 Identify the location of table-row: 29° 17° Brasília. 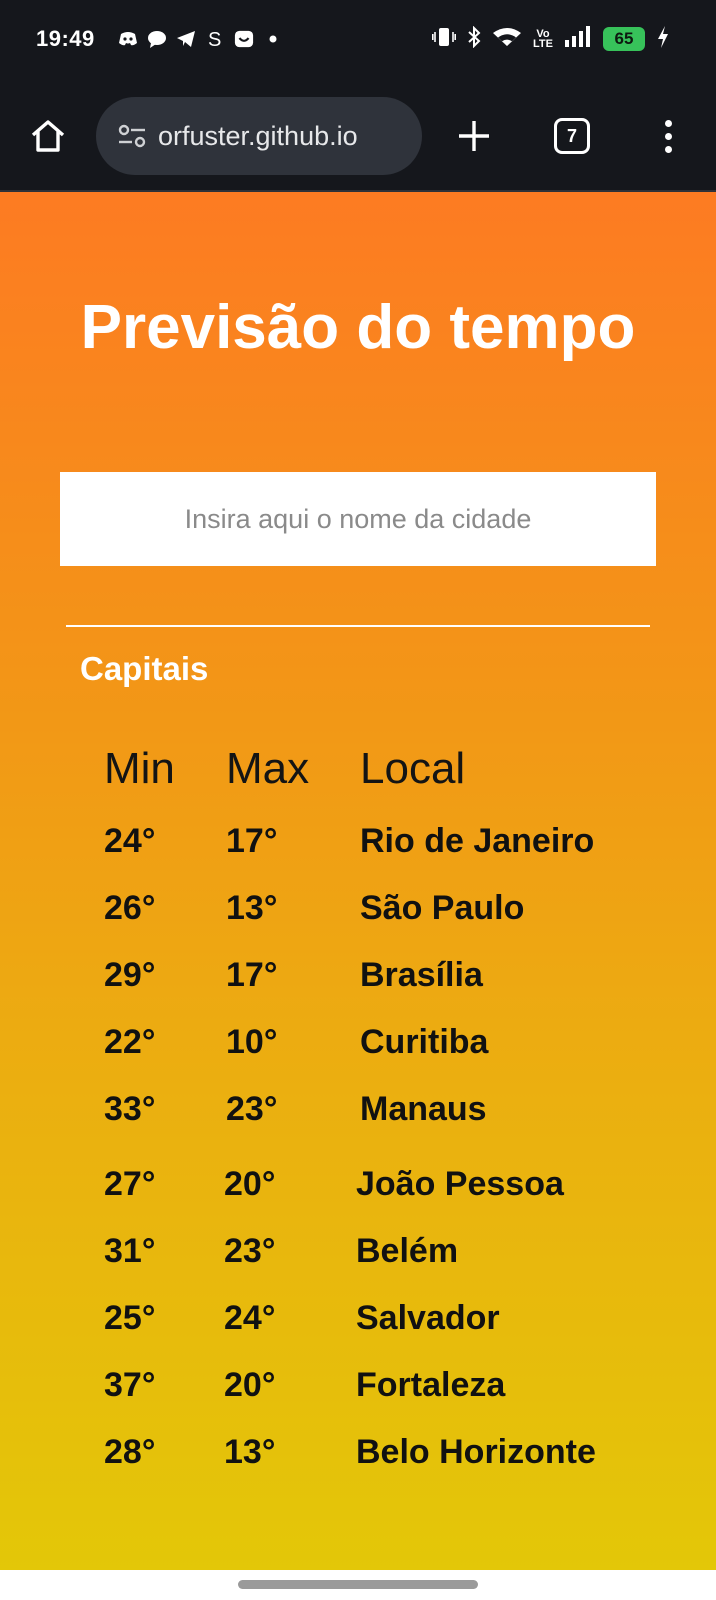
(358, 978).